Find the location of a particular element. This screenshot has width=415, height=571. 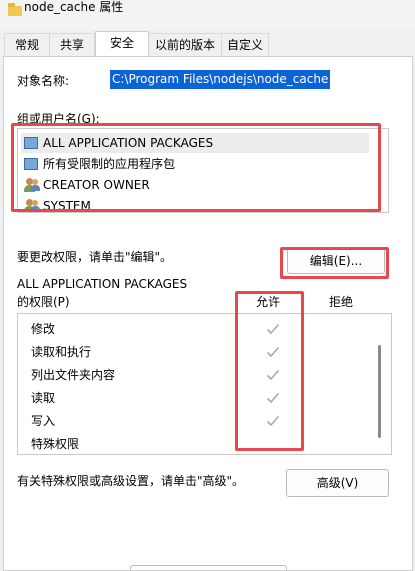

permission-row-read-execute: 读取和执行 is located at coordinates (61, 352).